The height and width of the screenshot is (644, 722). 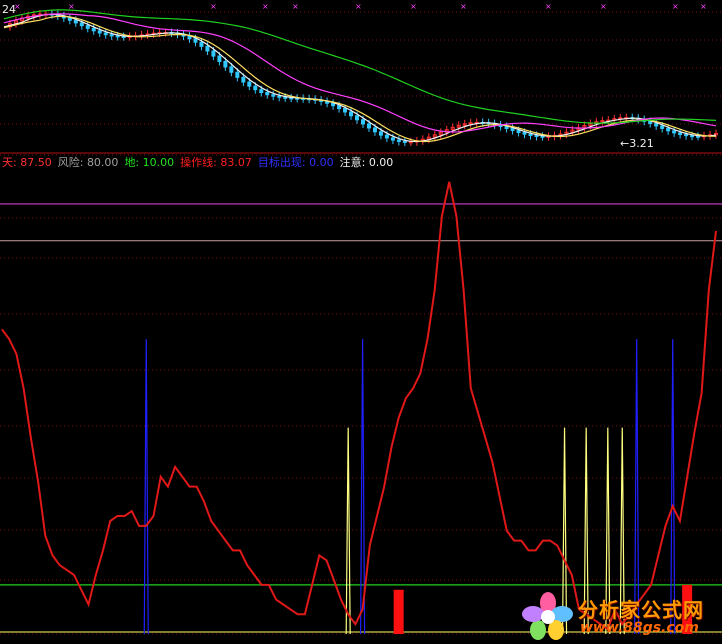 I want to click on legend-sky-key: 天:, so click(x=9, y=162).